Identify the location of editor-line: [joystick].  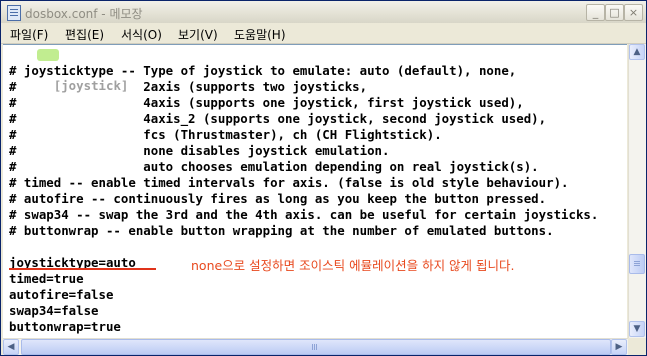
(68, 69).